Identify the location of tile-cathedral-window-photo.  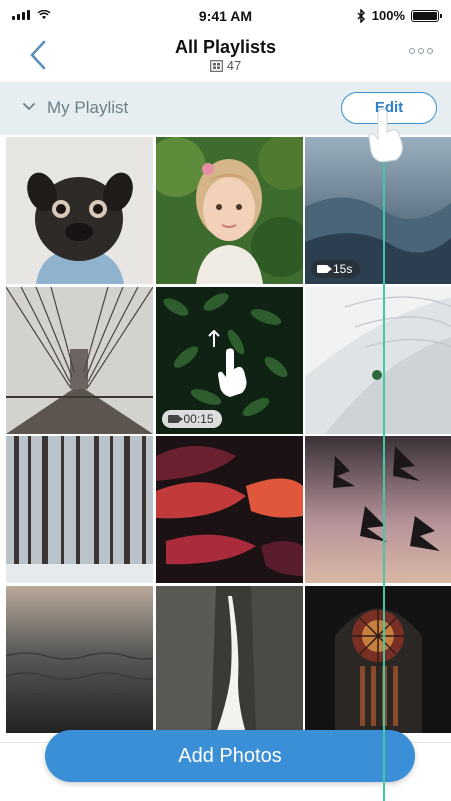
(378, 659).